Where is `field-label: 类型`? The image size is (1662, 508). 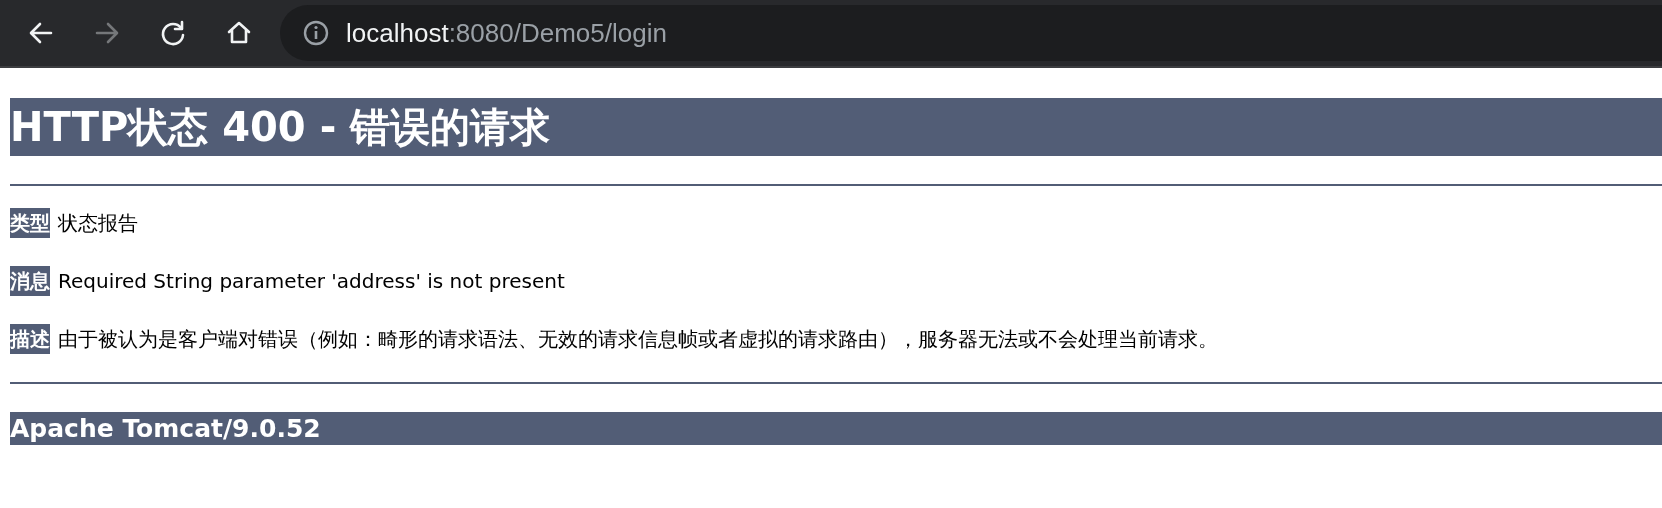 field-label: 类型 is located at coordinates (30, 223).